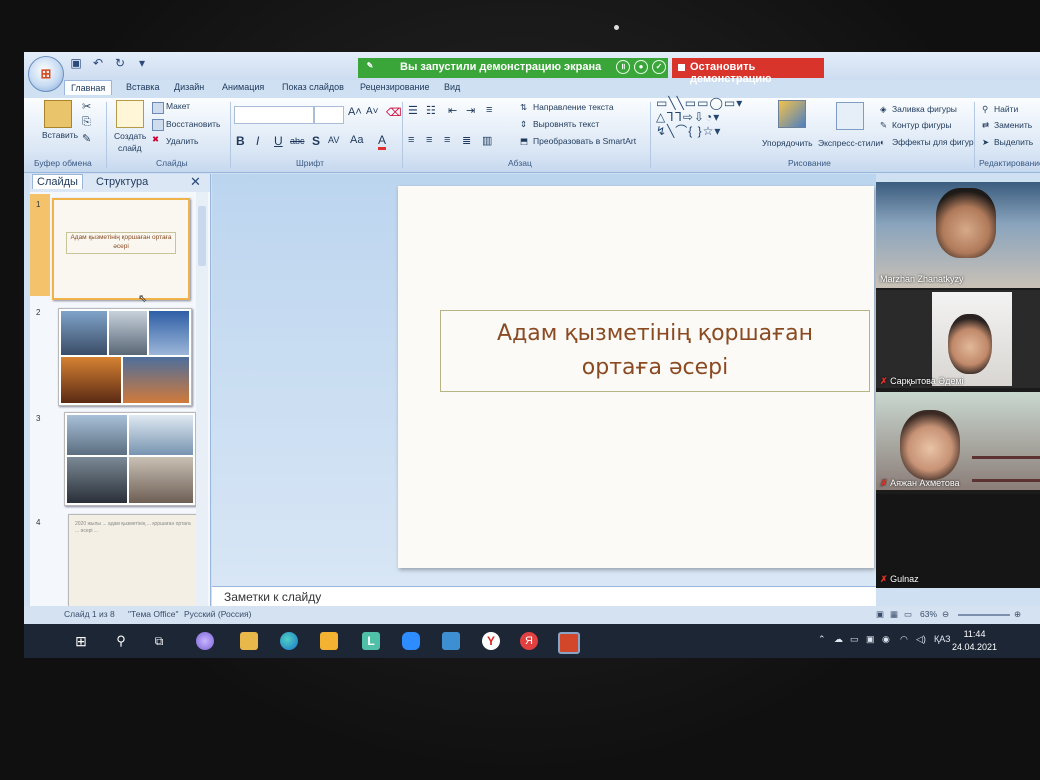  What do you see at coordinates (121, 249) in the screenshot?
I see `slide-thumbnail-1: Адам қызметінің қоршаған ортаға әсері` at bounding box center [121, 249].